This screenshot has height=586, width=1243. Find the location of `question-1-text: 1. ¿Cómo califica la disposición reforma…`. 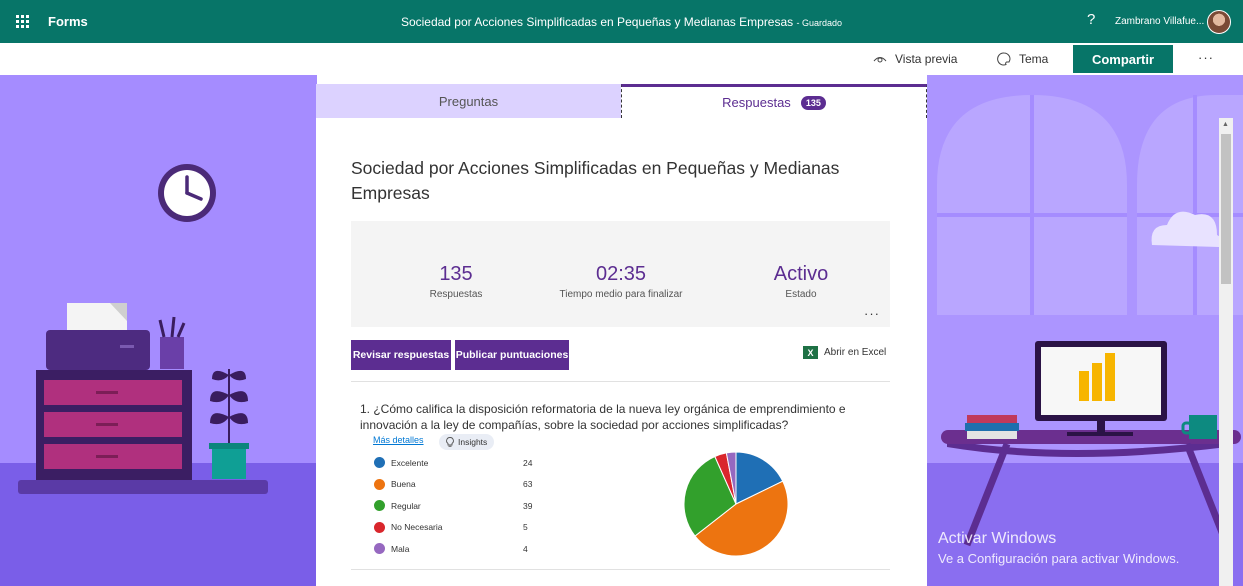

question-1-text: 1. ¿Cómo califica la disposición reforma… is located at coordinates (603, 417).